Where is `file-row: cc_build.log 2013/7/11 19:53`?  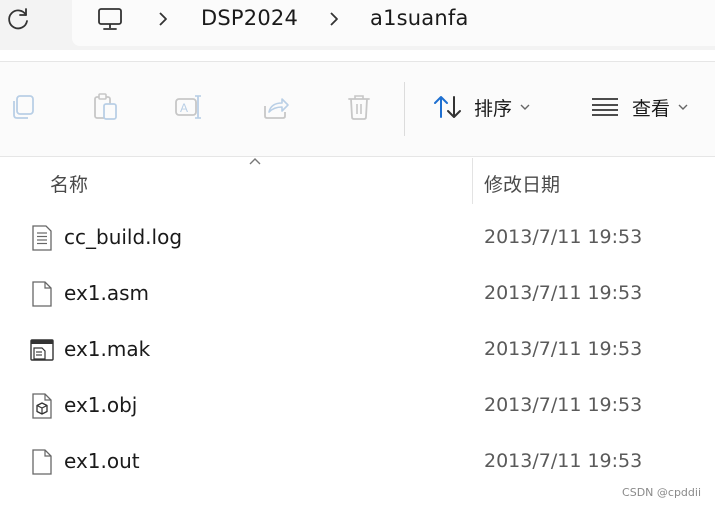 file-row: cc_build.log 2013/7/11 19:53 is located at coordinates (357, 238).